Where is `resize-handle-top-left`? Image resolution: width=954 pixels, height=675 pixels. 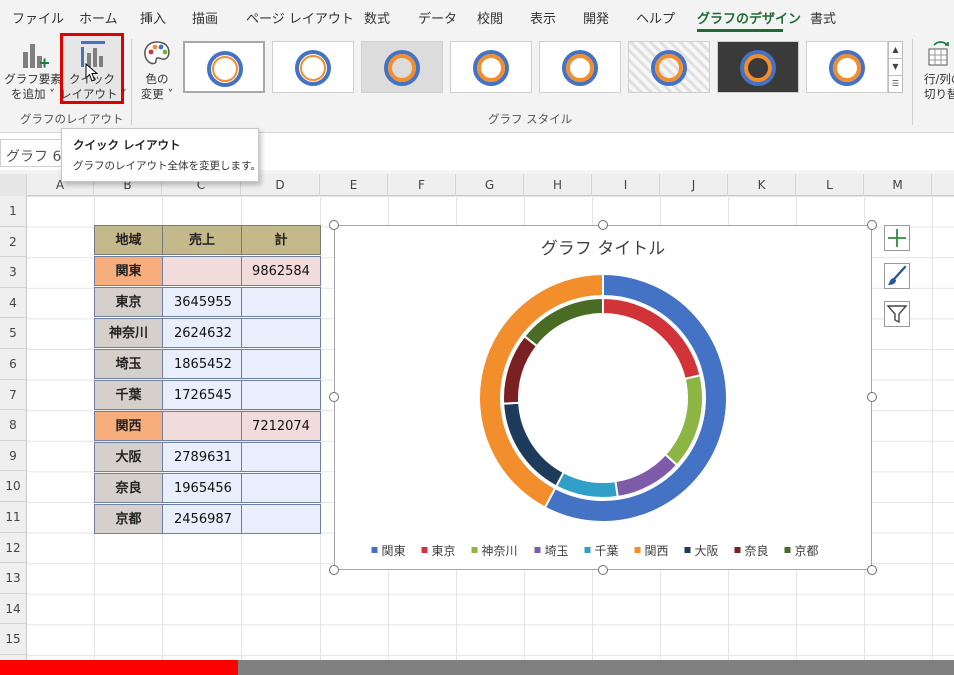 resize-handle-top-left is located at coordinates (334, 225).